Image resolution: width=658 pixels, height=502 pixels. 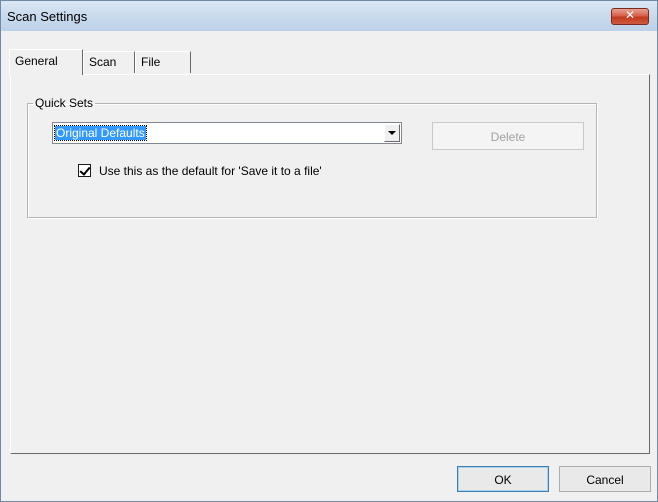 I want to click on quick-sets-dropdown: Original Defaults, so click(x=227, y=133).